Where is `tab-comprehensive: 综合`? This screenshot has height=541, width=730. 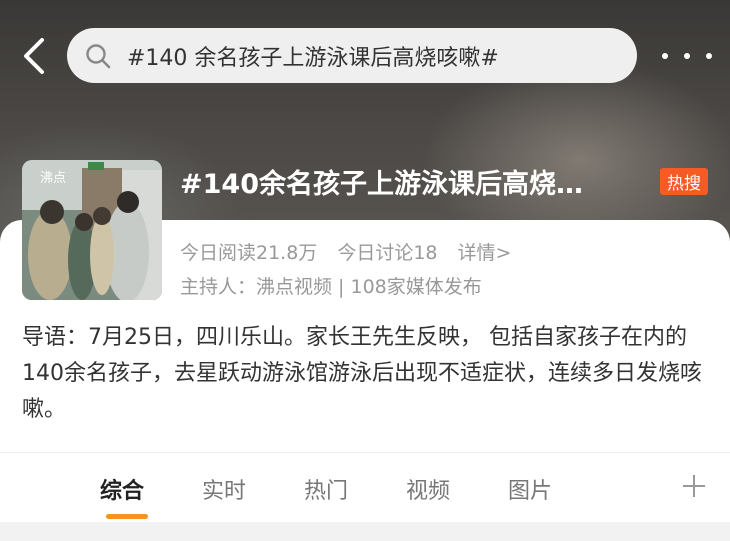 tab-comprehensive: 综合 is located at coordinates (122, 489).